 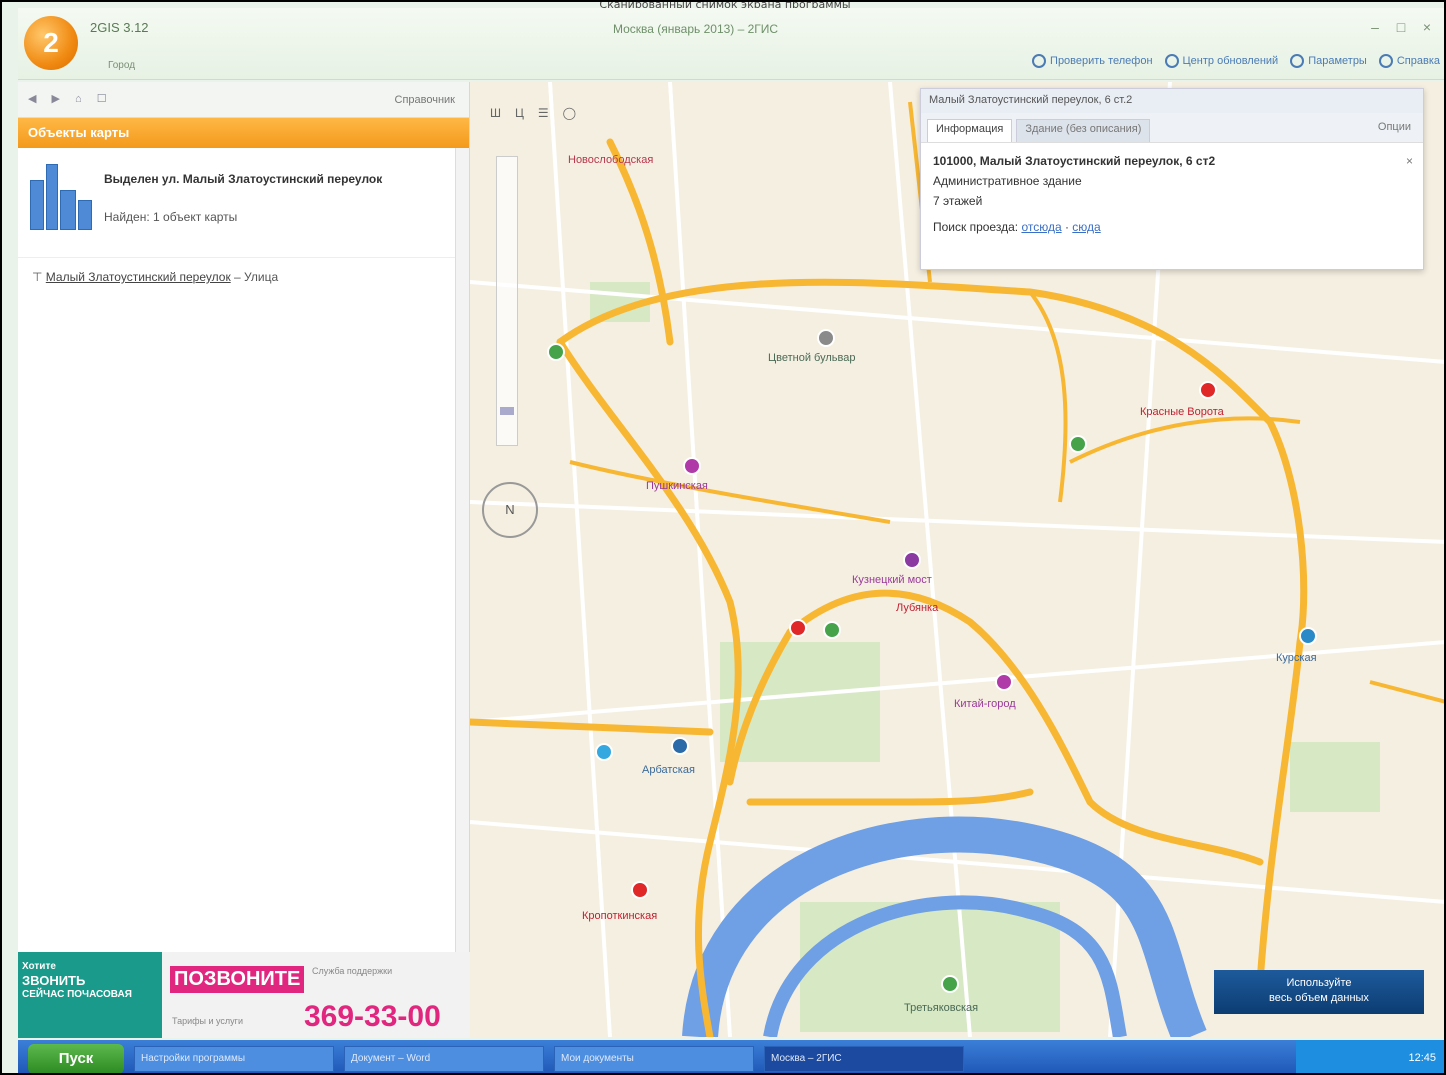 I want to click on start-button: Пуск, so click(x=76, y=1058).